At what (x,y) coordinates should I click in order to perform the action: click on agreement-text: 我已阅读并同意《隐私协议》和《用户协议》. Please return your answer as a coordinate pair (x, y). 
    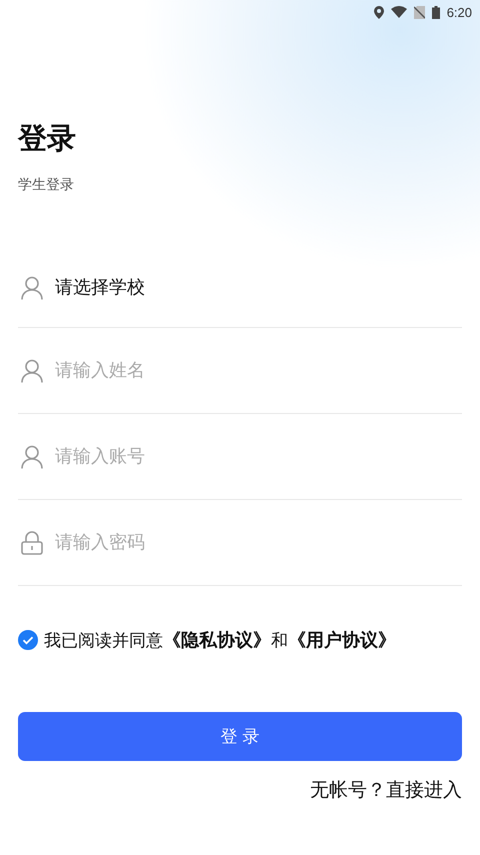
    Looking at the image, I should click on (220, 640).